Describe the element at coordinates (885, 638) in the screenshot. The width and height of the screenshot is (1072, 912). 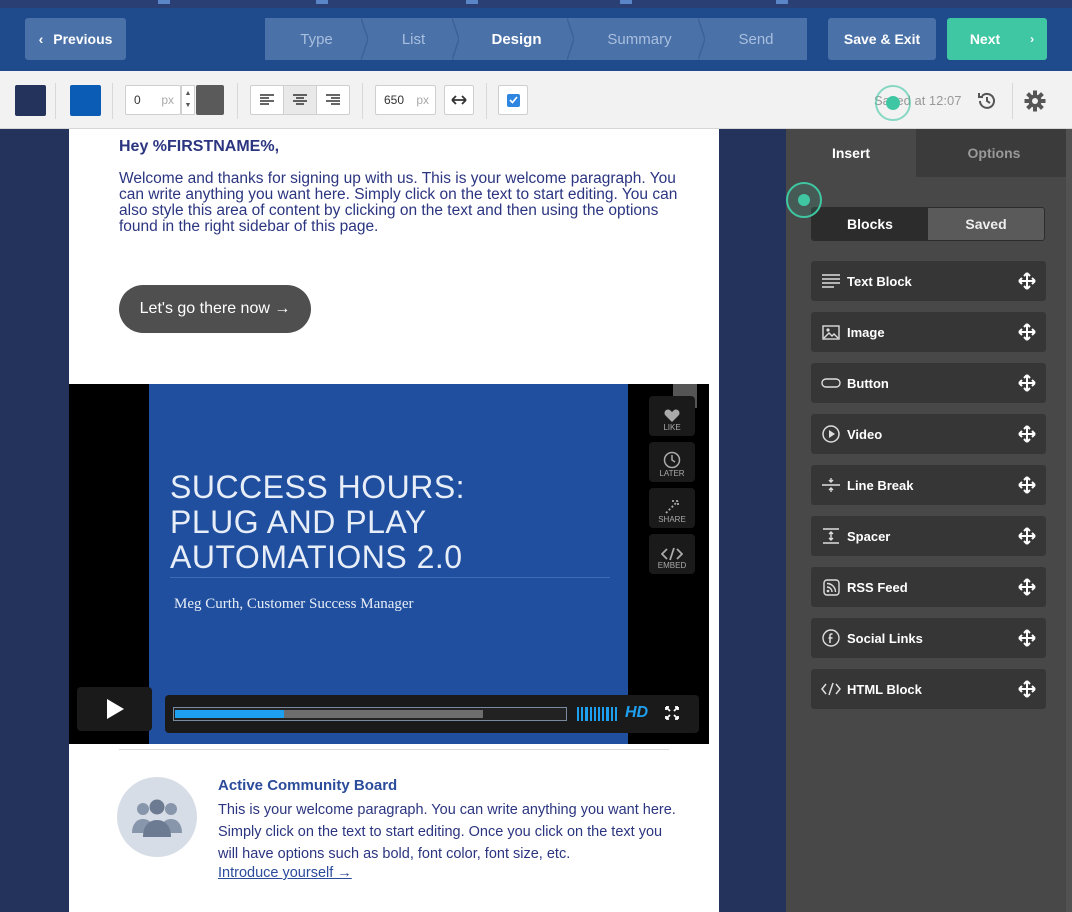
I see `block-label: Social Links` at that location.